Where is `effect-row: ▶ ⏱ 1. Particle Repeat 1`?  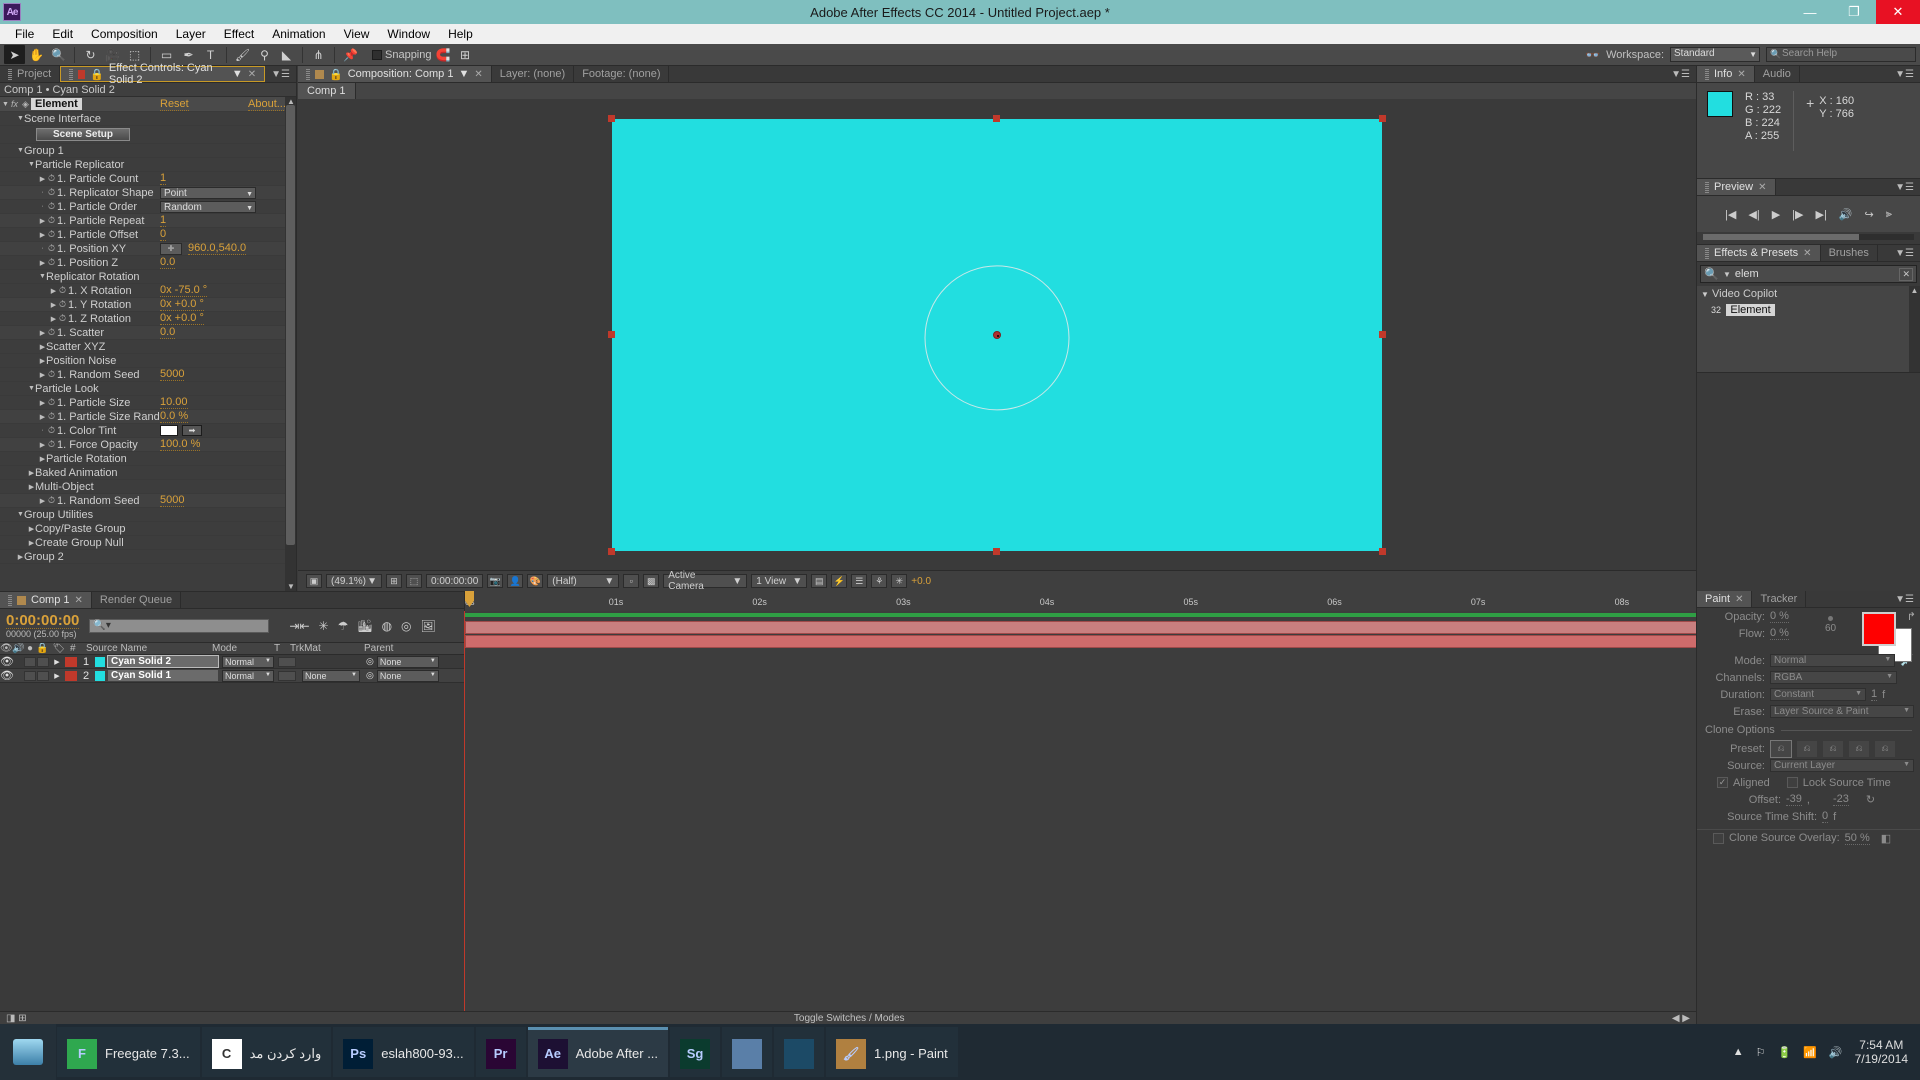 effect-row: ▶ ⏱ 1. Particle Repeat 1 is located at coordinates (142, 221).